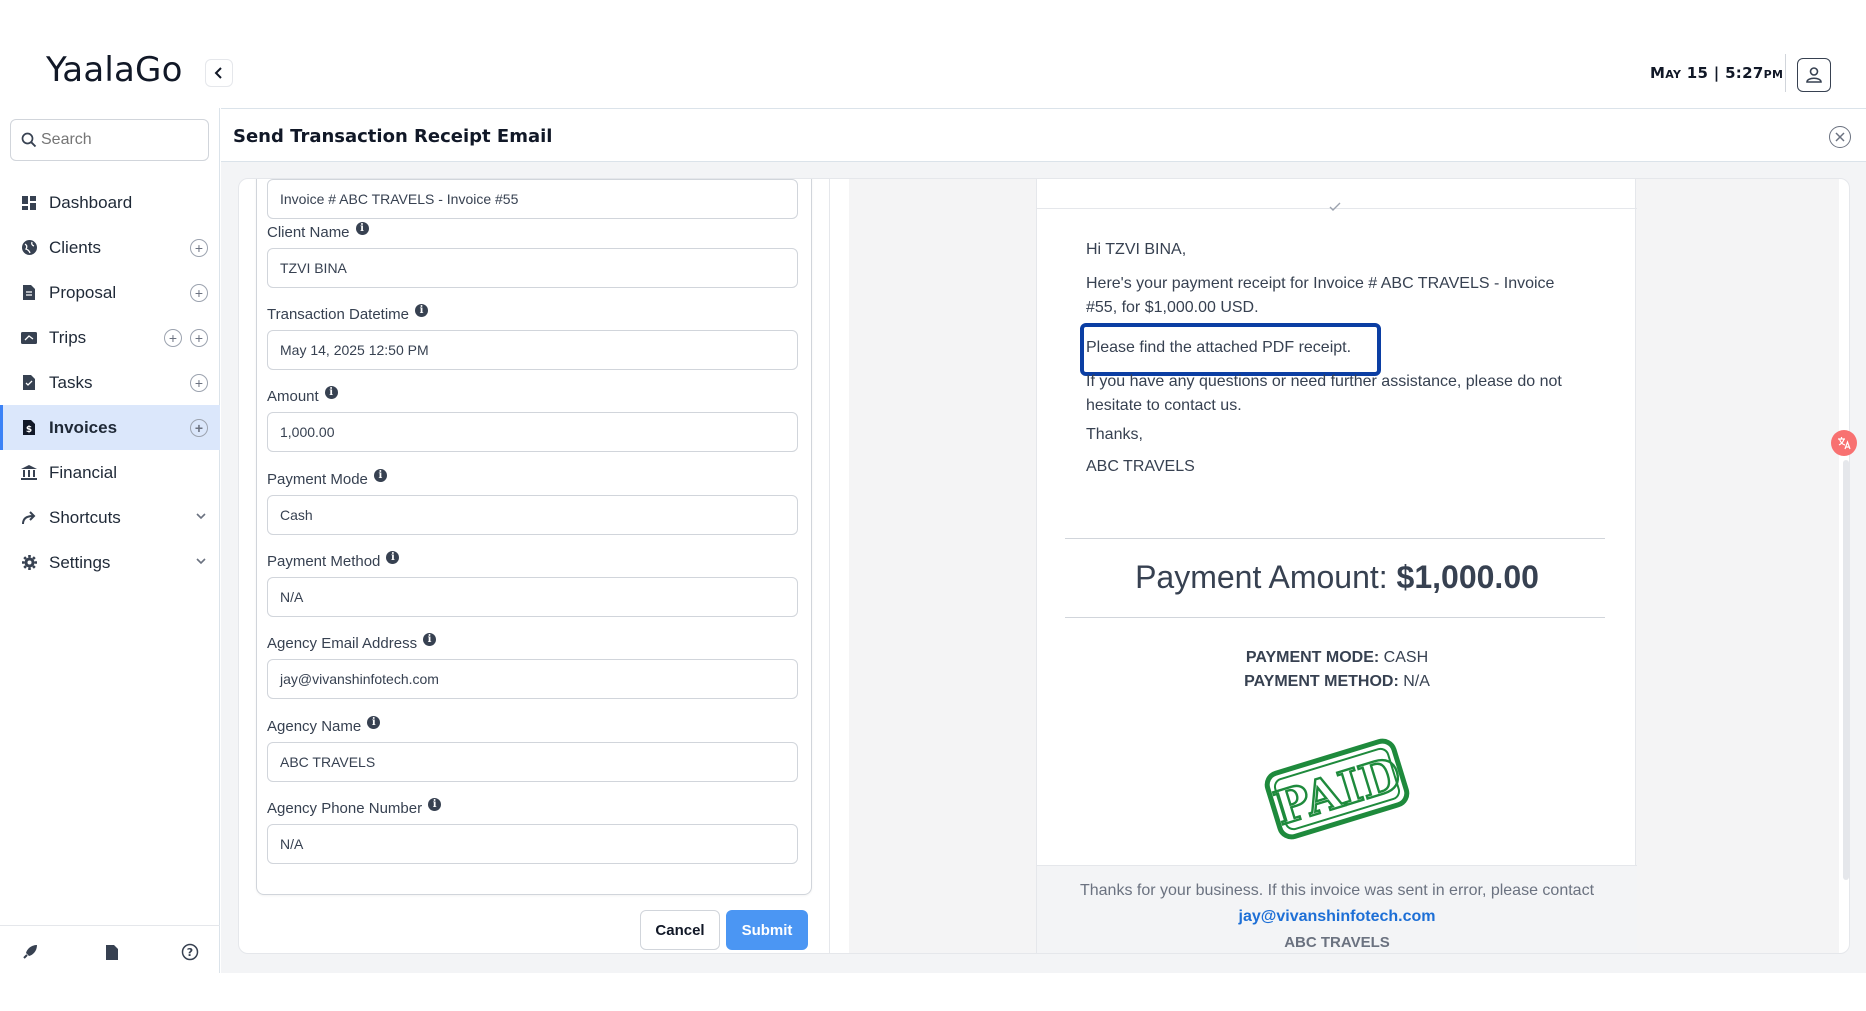 The height and width of the screenshot is (1011, 1866). What do you see at coordinates (199, 337) in the screenshot?
I see `add-trip-secondary-button: +` at bounding box center [199, 337].